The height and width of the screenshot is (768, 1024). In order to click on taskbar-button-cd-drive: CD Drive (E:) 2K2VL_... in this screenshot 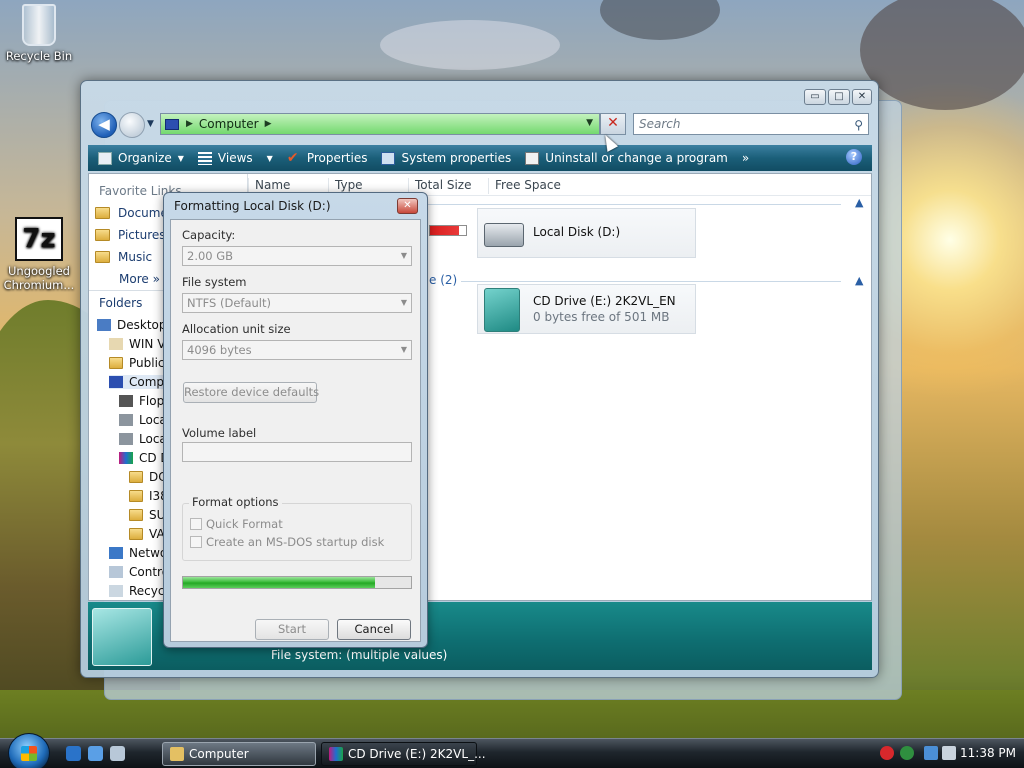, I will do `click(403, 754)`.